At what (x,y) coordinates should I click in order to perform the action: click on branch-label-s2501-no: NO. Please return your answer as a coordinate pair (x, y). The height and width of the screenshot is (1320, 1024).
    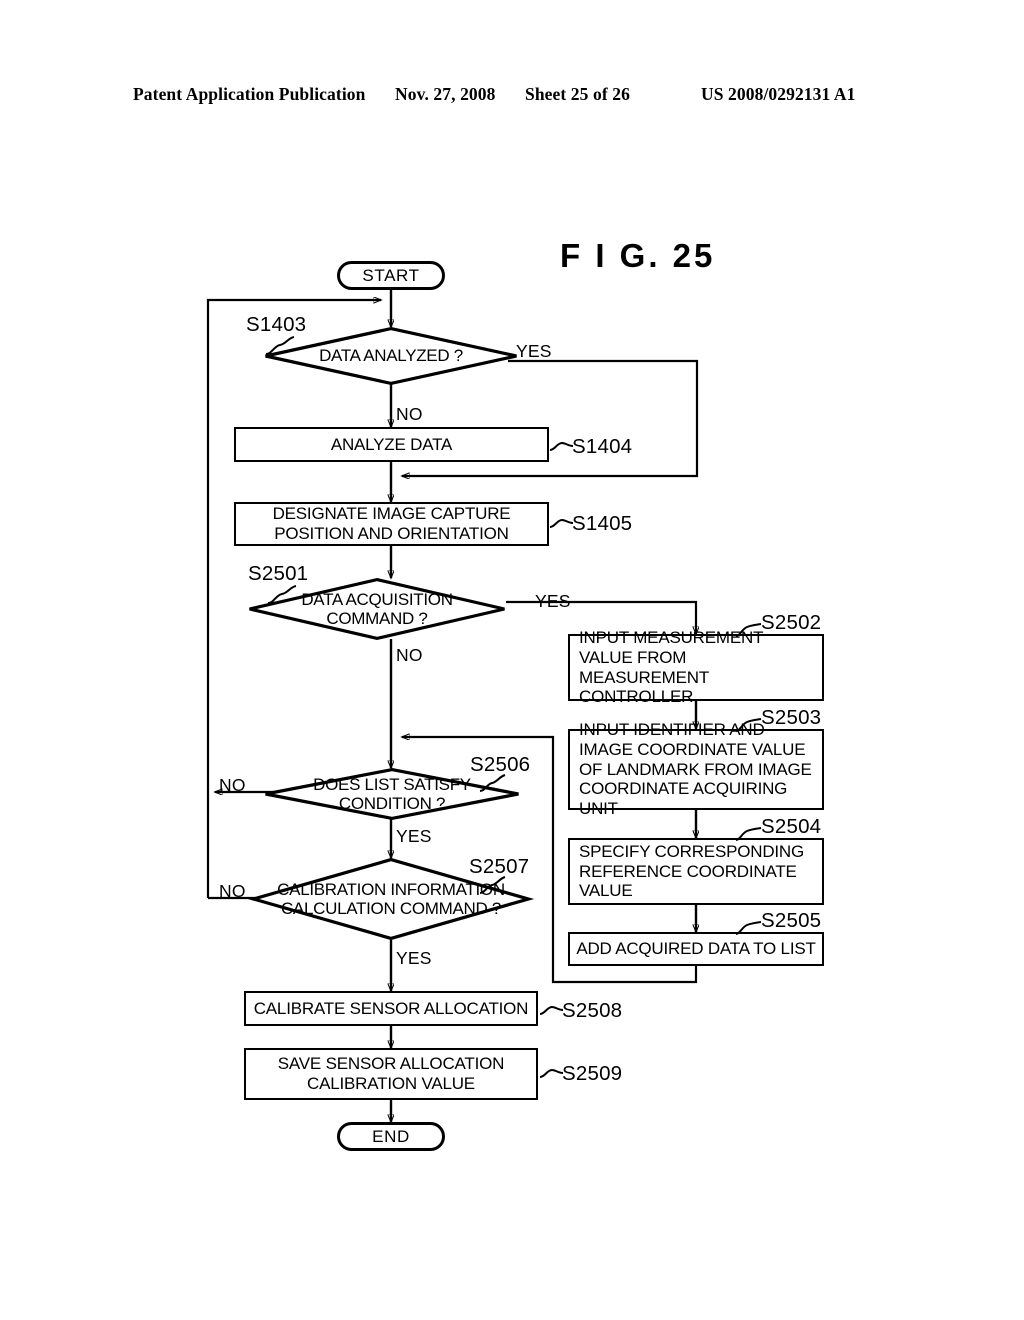
    Looking at the image, I should click on (409, 655).